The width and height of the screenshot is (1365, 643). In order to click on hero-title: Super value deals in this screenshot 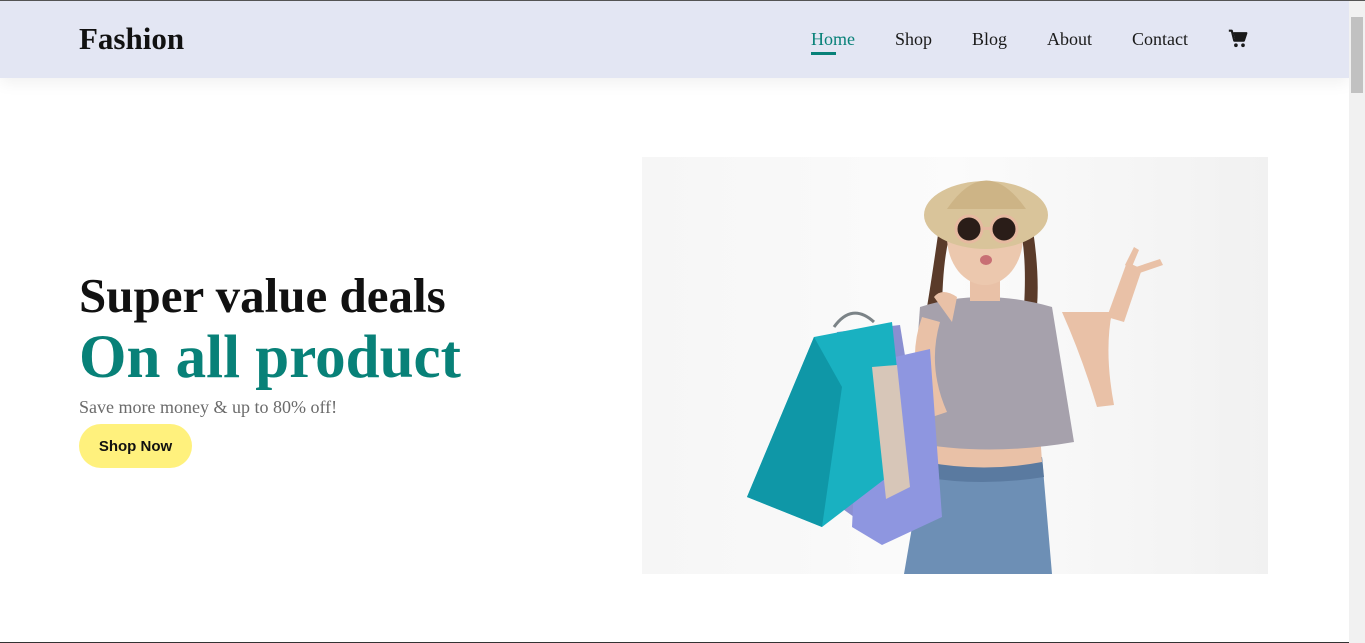, I will do `click(262, 295)`.